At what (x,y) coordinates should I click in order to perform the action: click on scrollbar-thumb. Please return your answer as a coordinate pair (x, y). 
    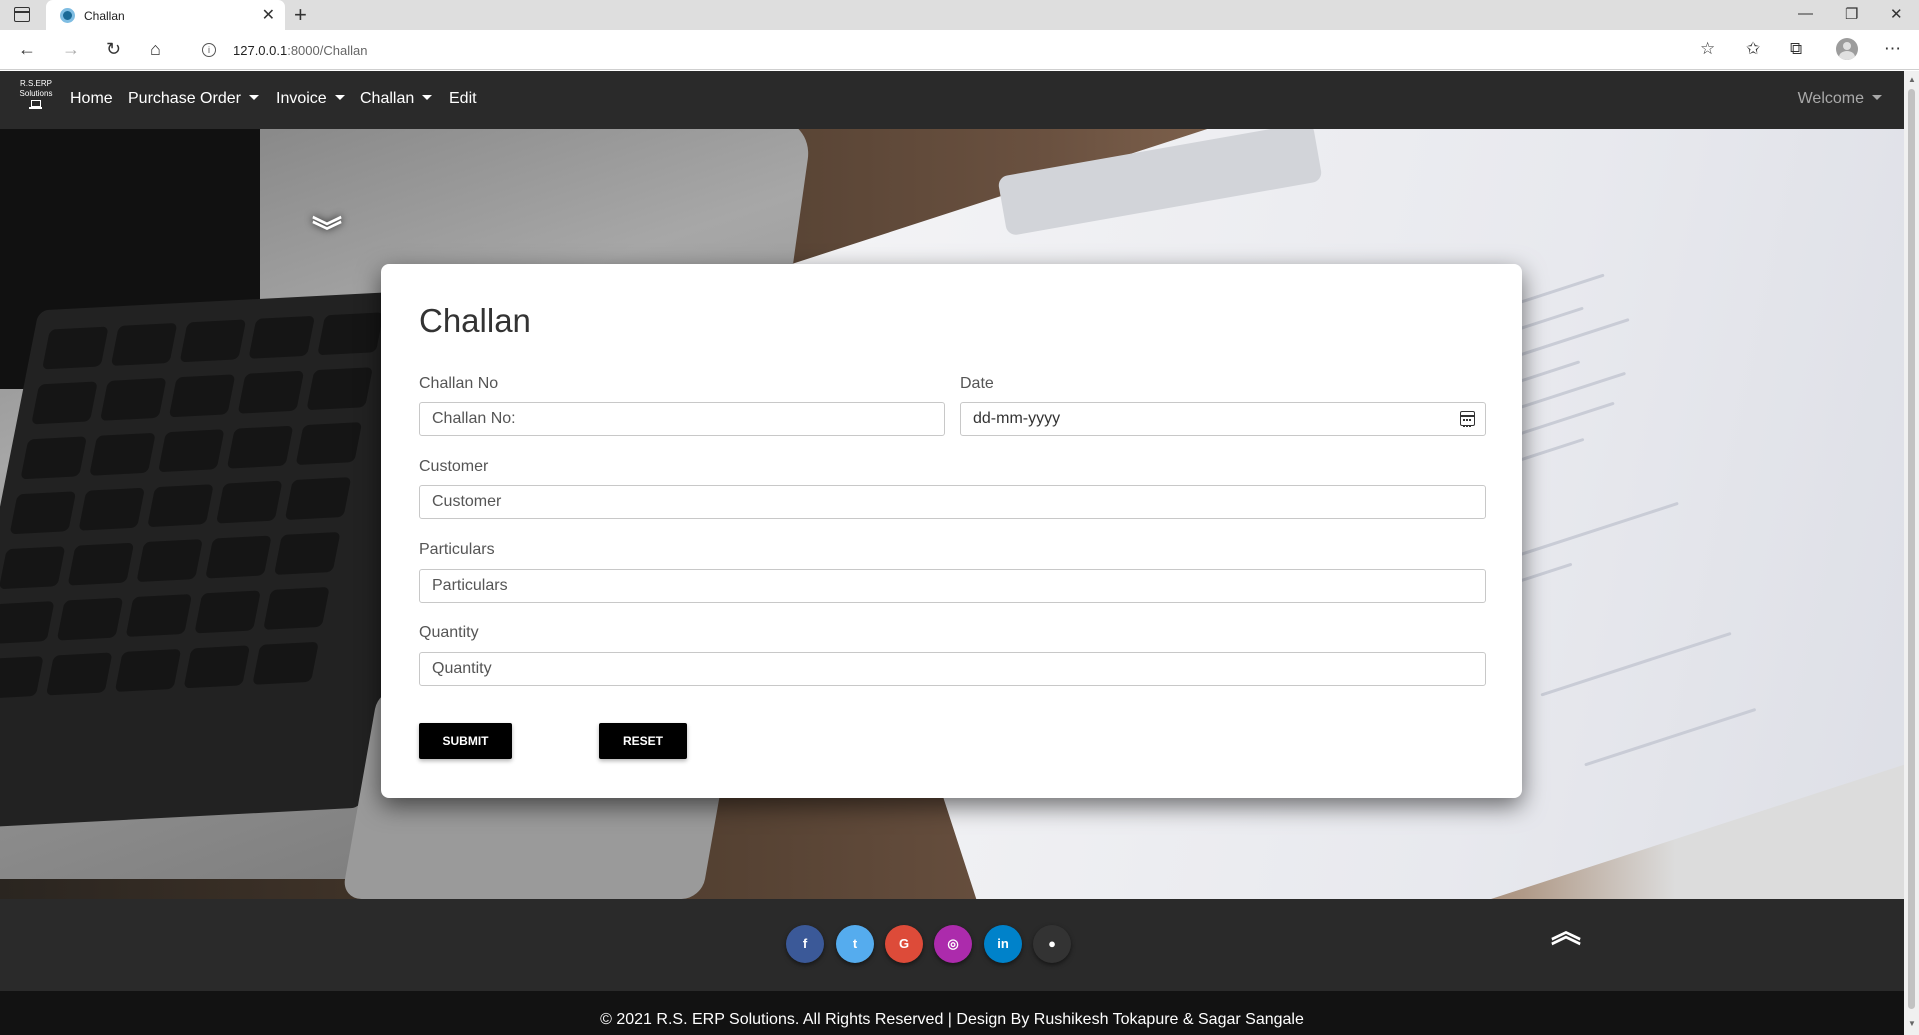
    Looking at the image, I should click on (1911, 549).